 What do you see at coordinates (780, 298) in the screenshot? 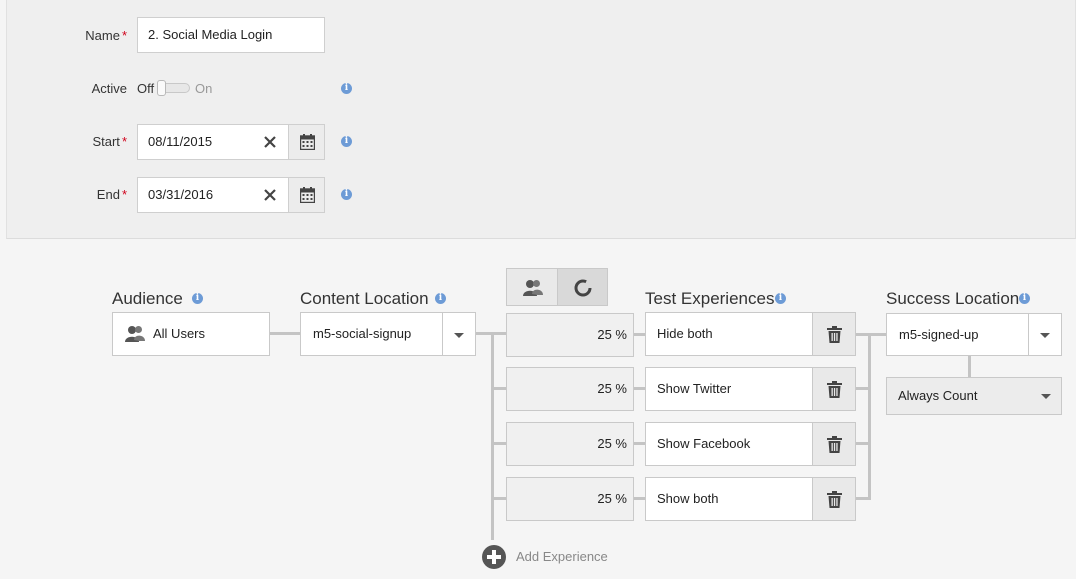
I see `test-experiences-info-icon: i` at bounding box center [780, 298].